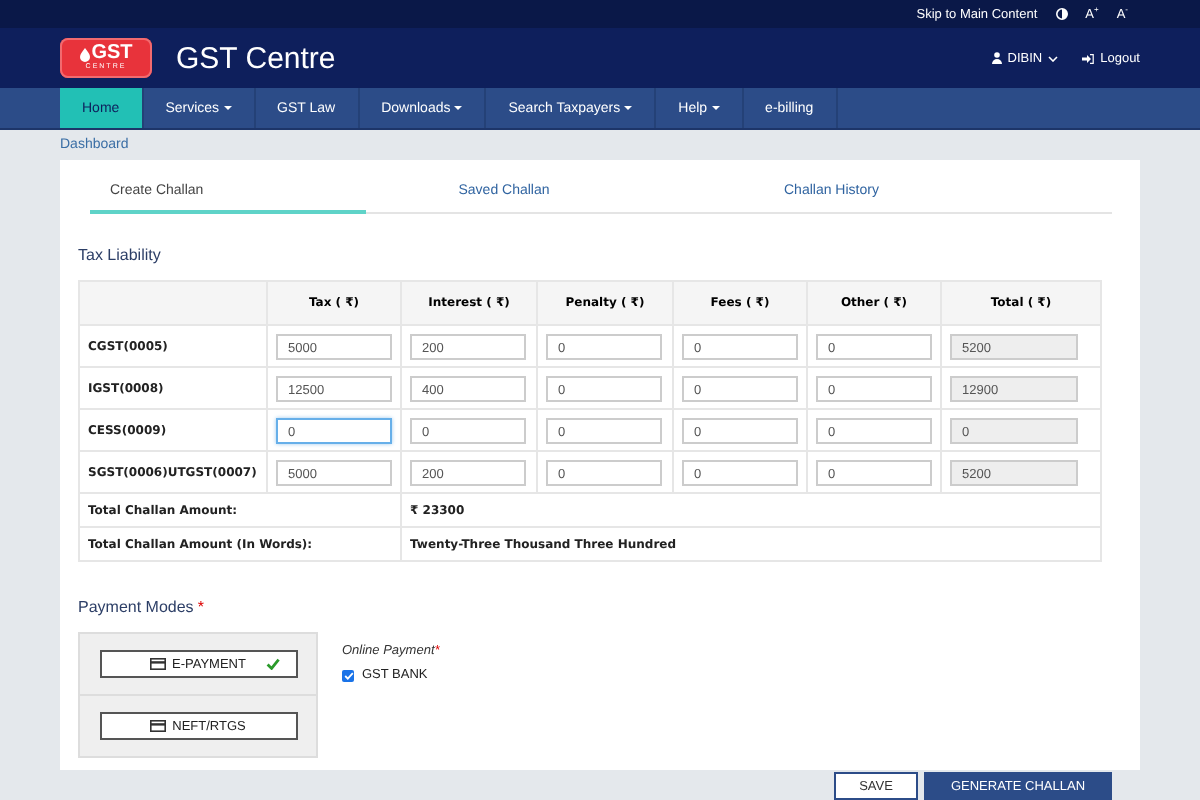 This screenshot has width=1200, height=800. What do you see at coordinates (996, 58) in the screenshot?
I see `user-icon` at bounding box center [996, 58].